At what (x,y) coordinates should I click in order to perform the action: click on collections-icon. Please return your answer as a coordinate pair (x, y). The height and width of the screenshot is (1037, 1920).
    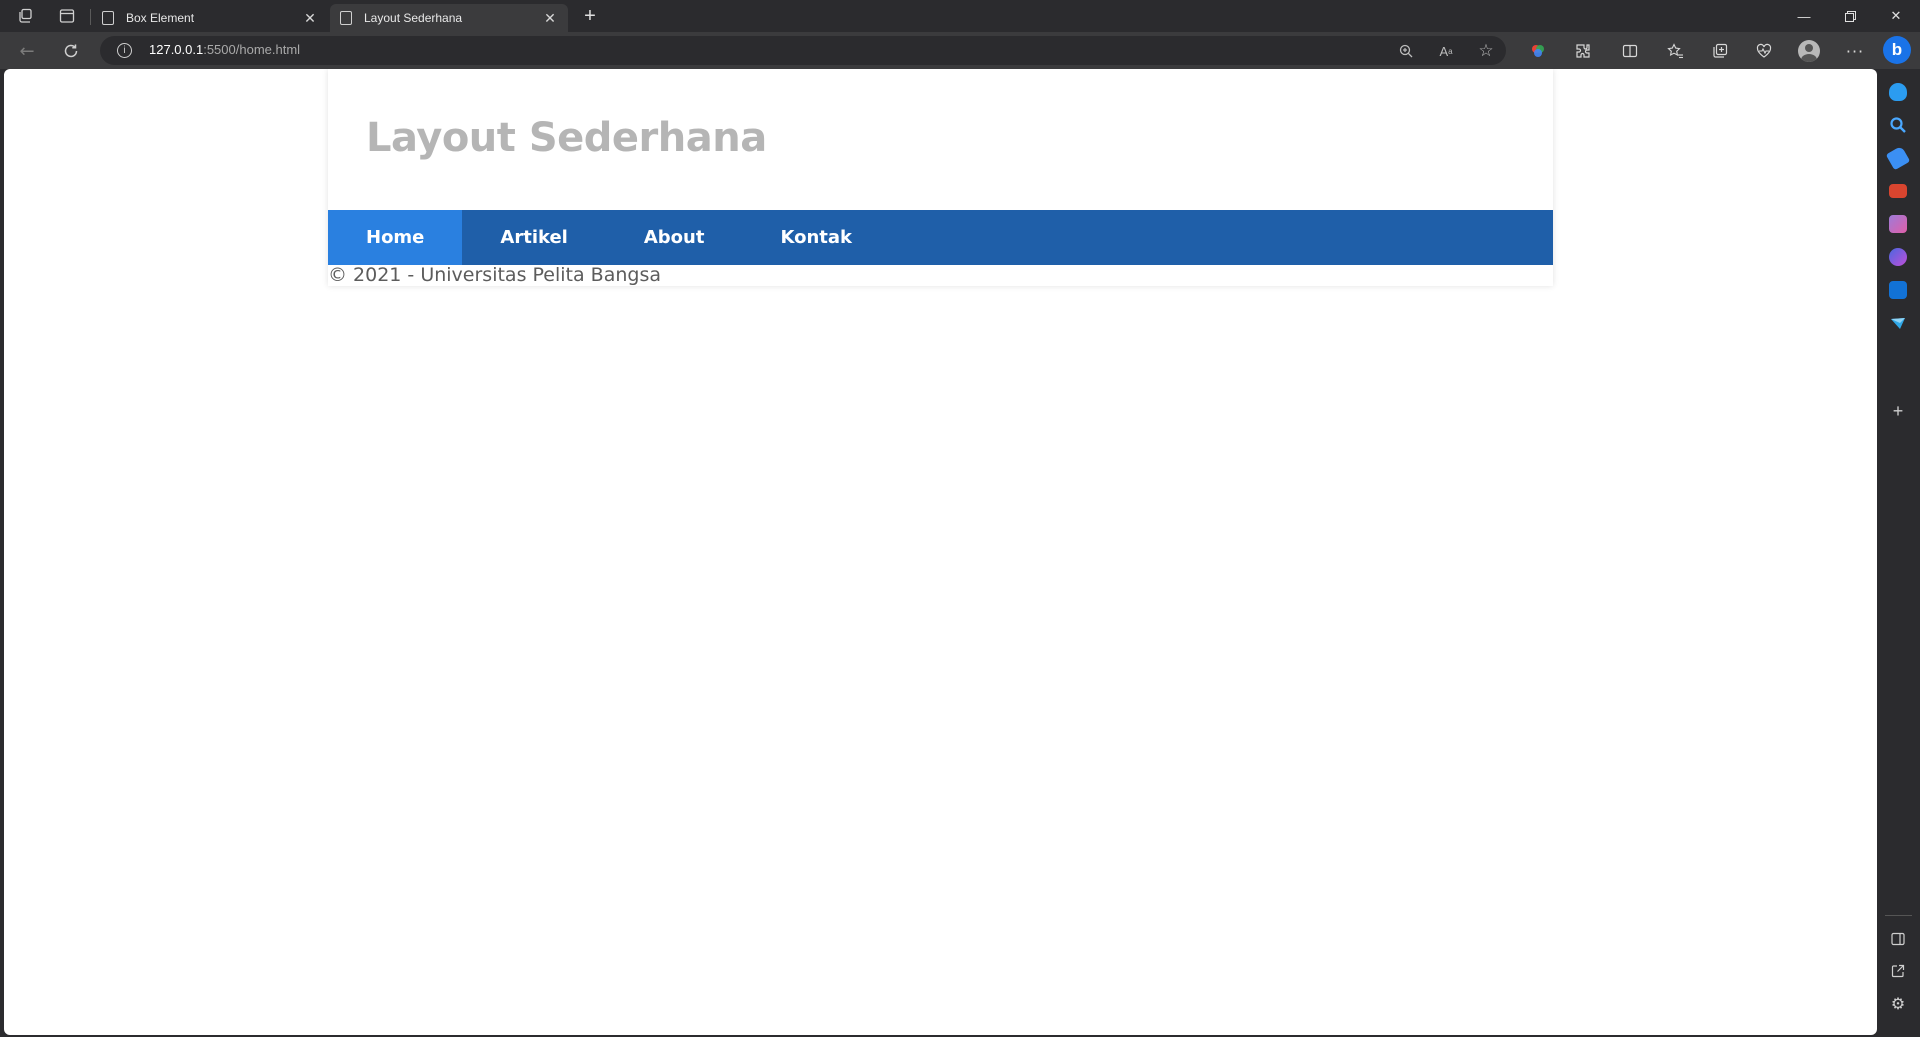
    Looking at the image, I should click on (1720, 51).